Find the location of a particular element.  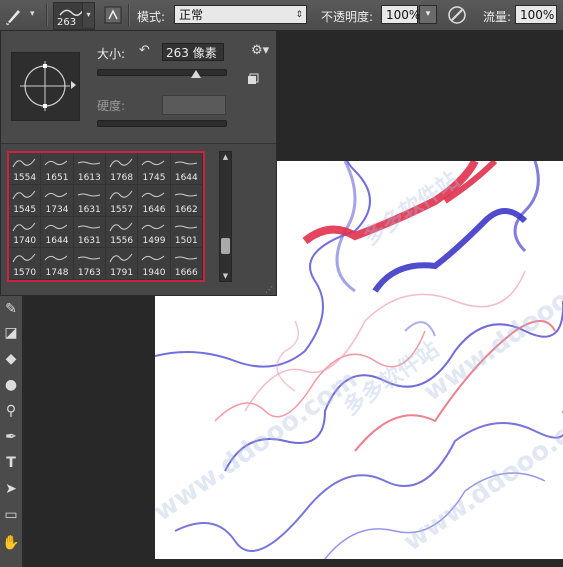

brush-preset-item: 1554 is located at coordinates (25, 169).